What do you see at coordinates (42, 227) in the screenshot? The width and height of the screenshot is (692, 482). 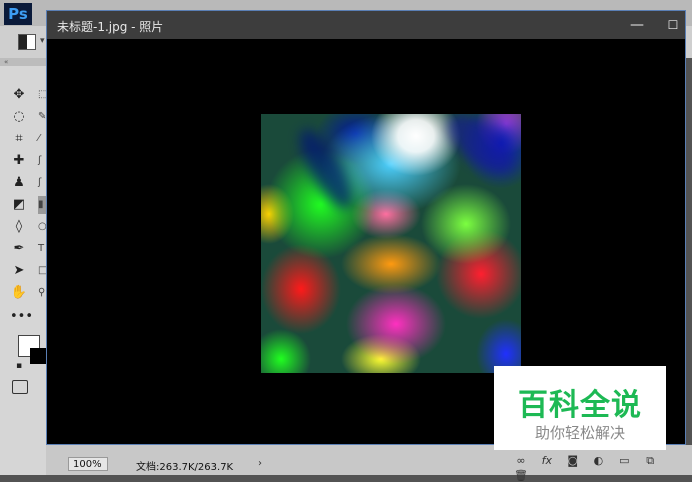 I see `dodge-tool-icon: ○` at bounding box center [42, 227].